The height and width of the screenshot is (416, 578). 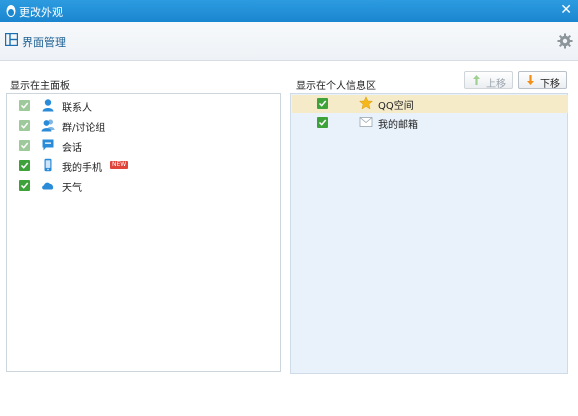 I want to click on list-item-groups: 群/讨论组, so click(x=144, y=126).